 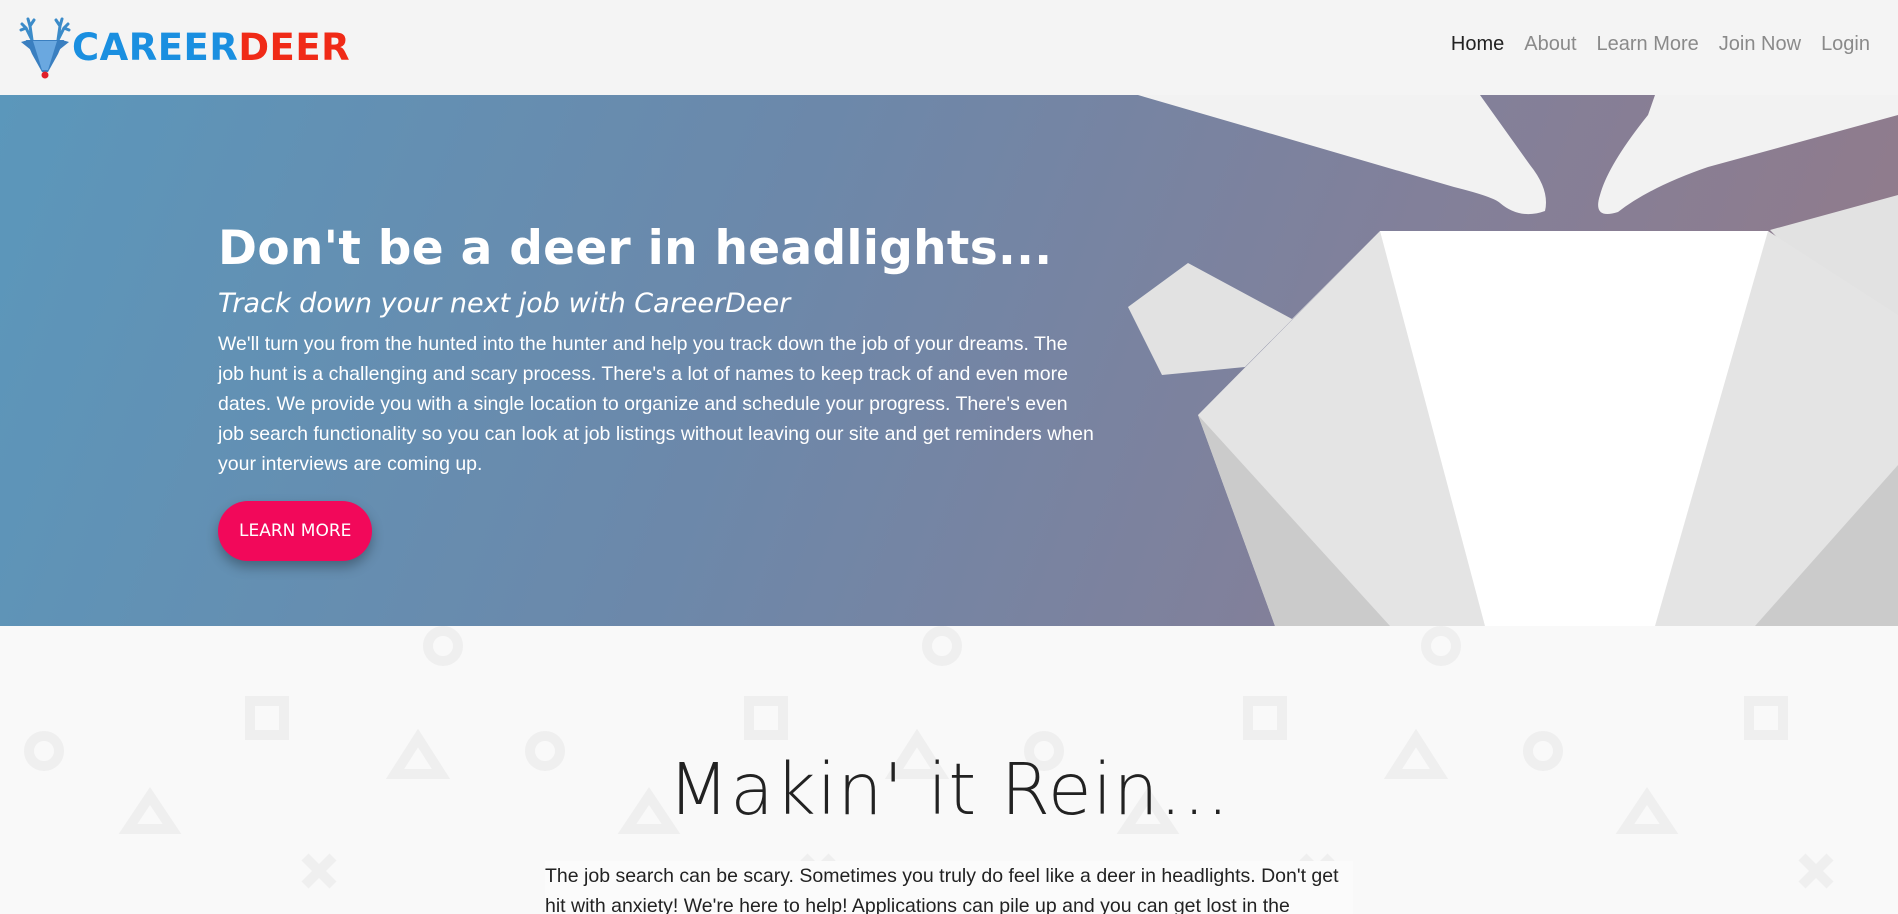 What do you see at coordinates (45, 48) in the screenshot?
I see `deer-head-icon` at bounding box center [45, 48].